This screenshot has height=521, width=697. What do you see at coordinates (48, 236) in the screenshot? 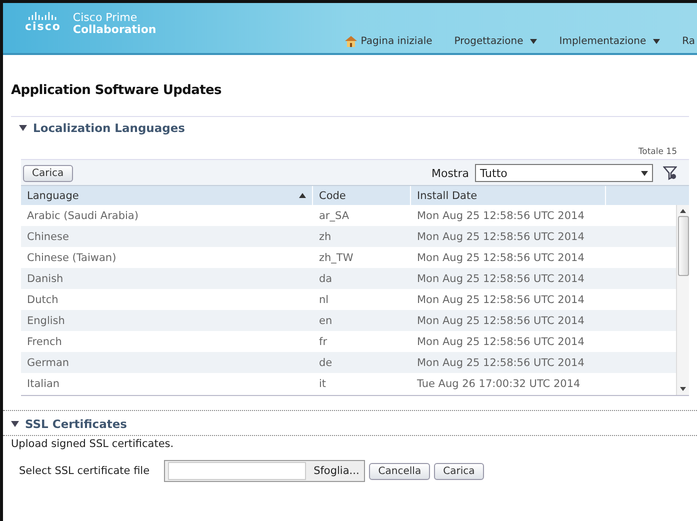
I see `table-cell-text: Chinese` at bounding box center [48, 236].